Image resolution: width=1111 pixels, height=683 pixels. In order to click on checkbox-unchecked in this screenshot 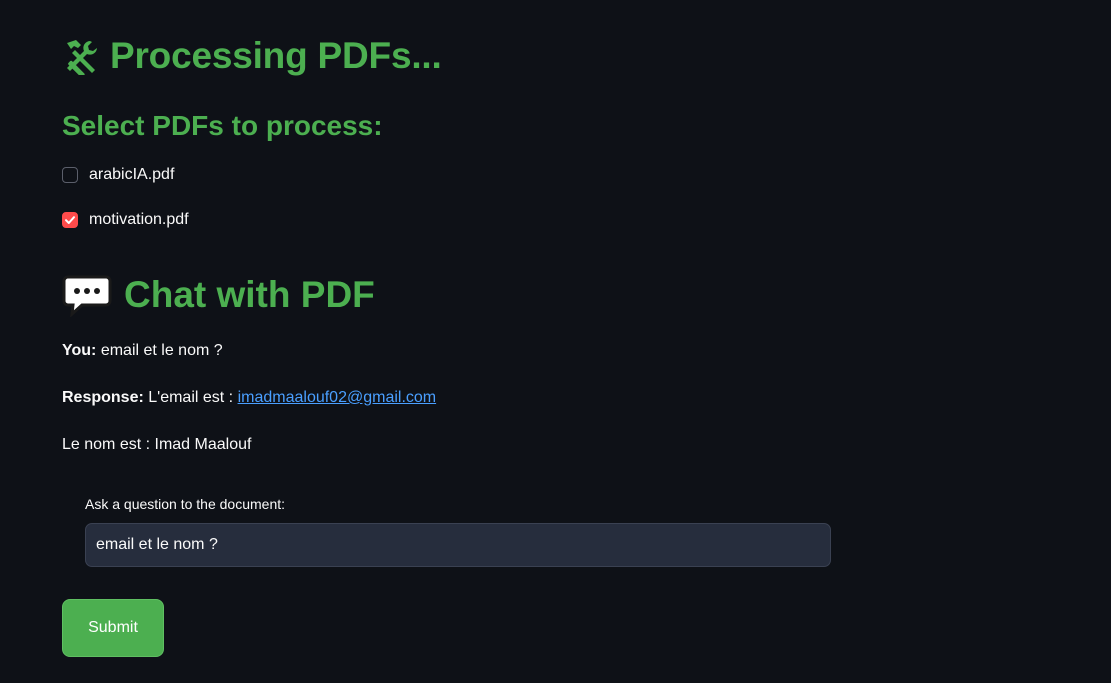, I will do `click(70, 175)`.